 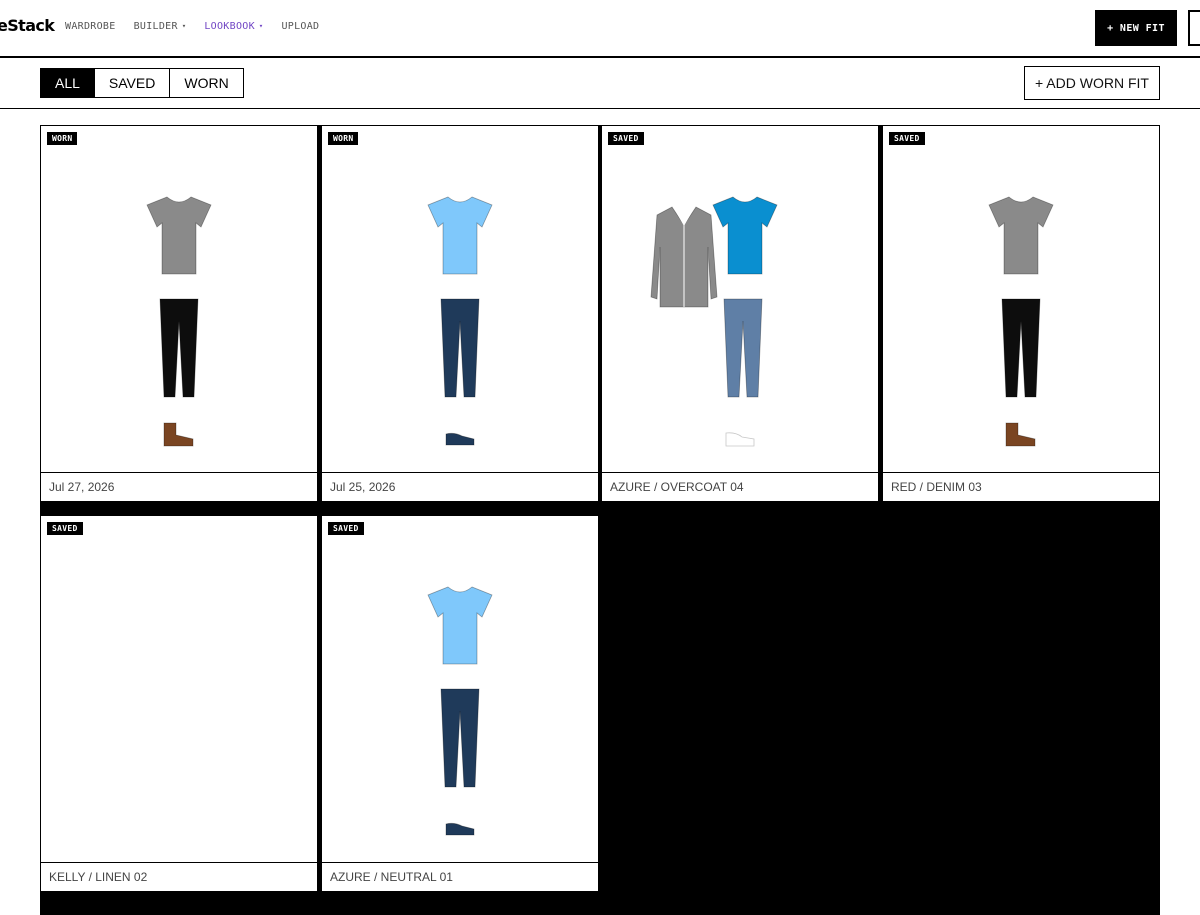 I want to click on outfit-card: WORN Jul 25, 2026, so click(x=460, y=313).